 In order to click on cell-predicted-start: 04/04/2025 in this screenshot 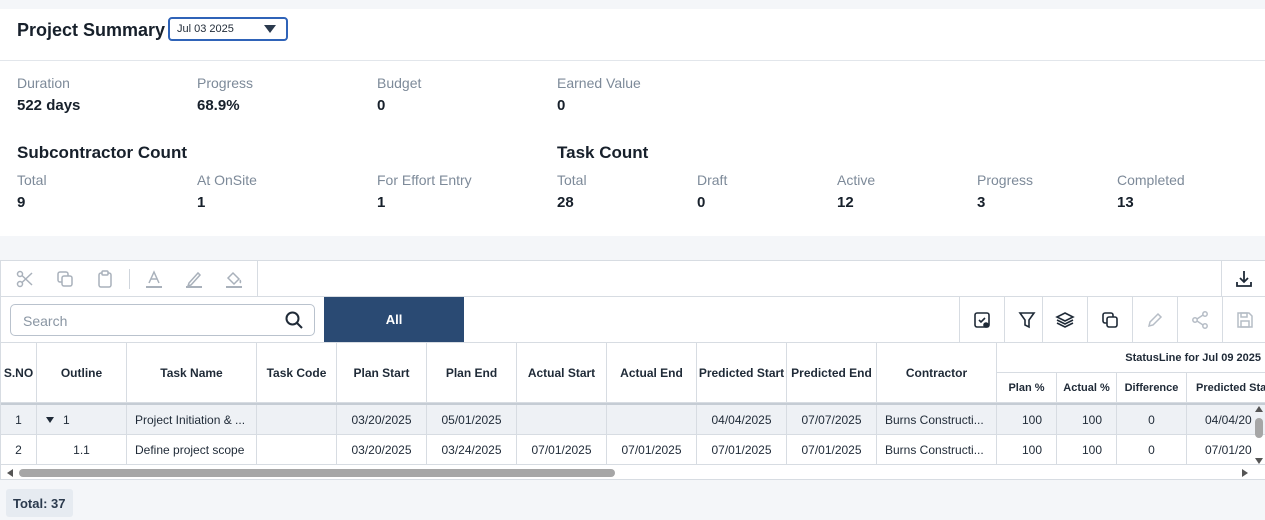, I will do `click(742, 420)`.